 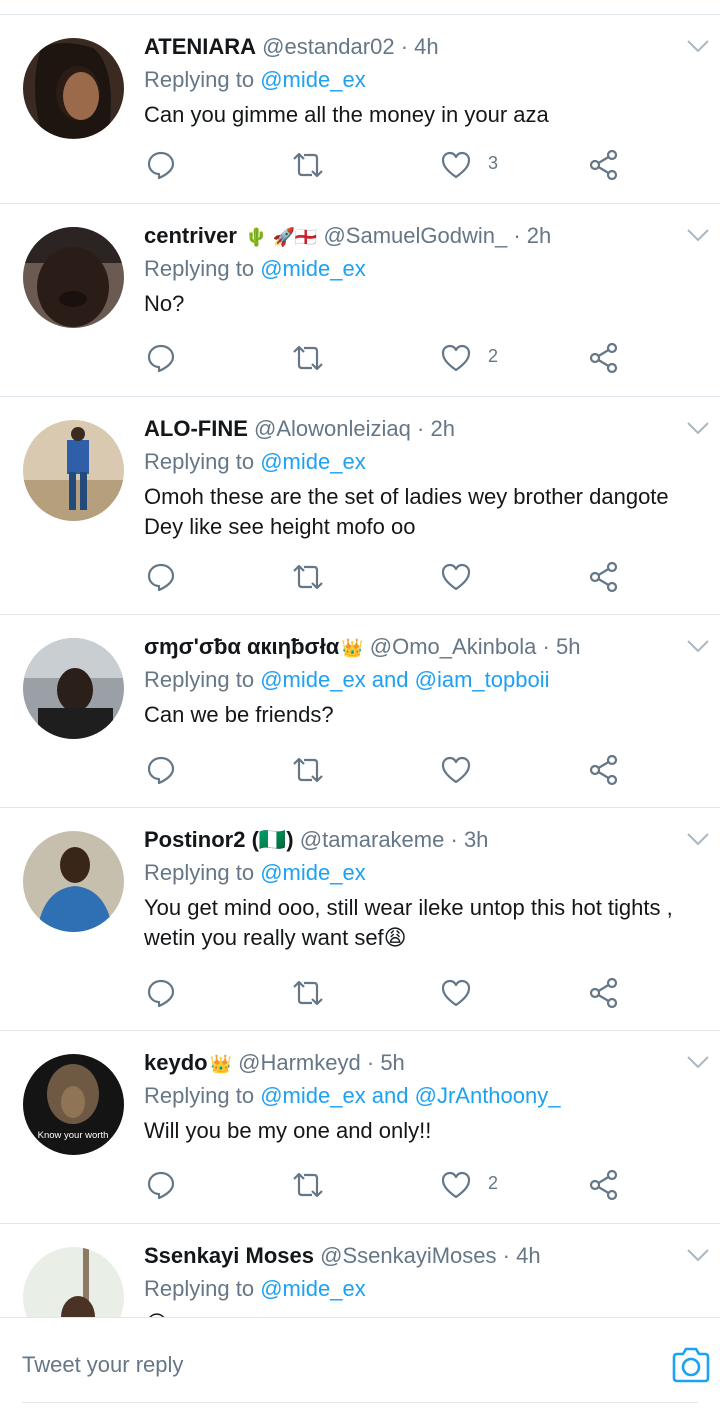 What do you see at coordinates (408, 1255) in the screenshot?
I see `user-handle: @SsenkayiMoses` at bounding box center [408, 1255].